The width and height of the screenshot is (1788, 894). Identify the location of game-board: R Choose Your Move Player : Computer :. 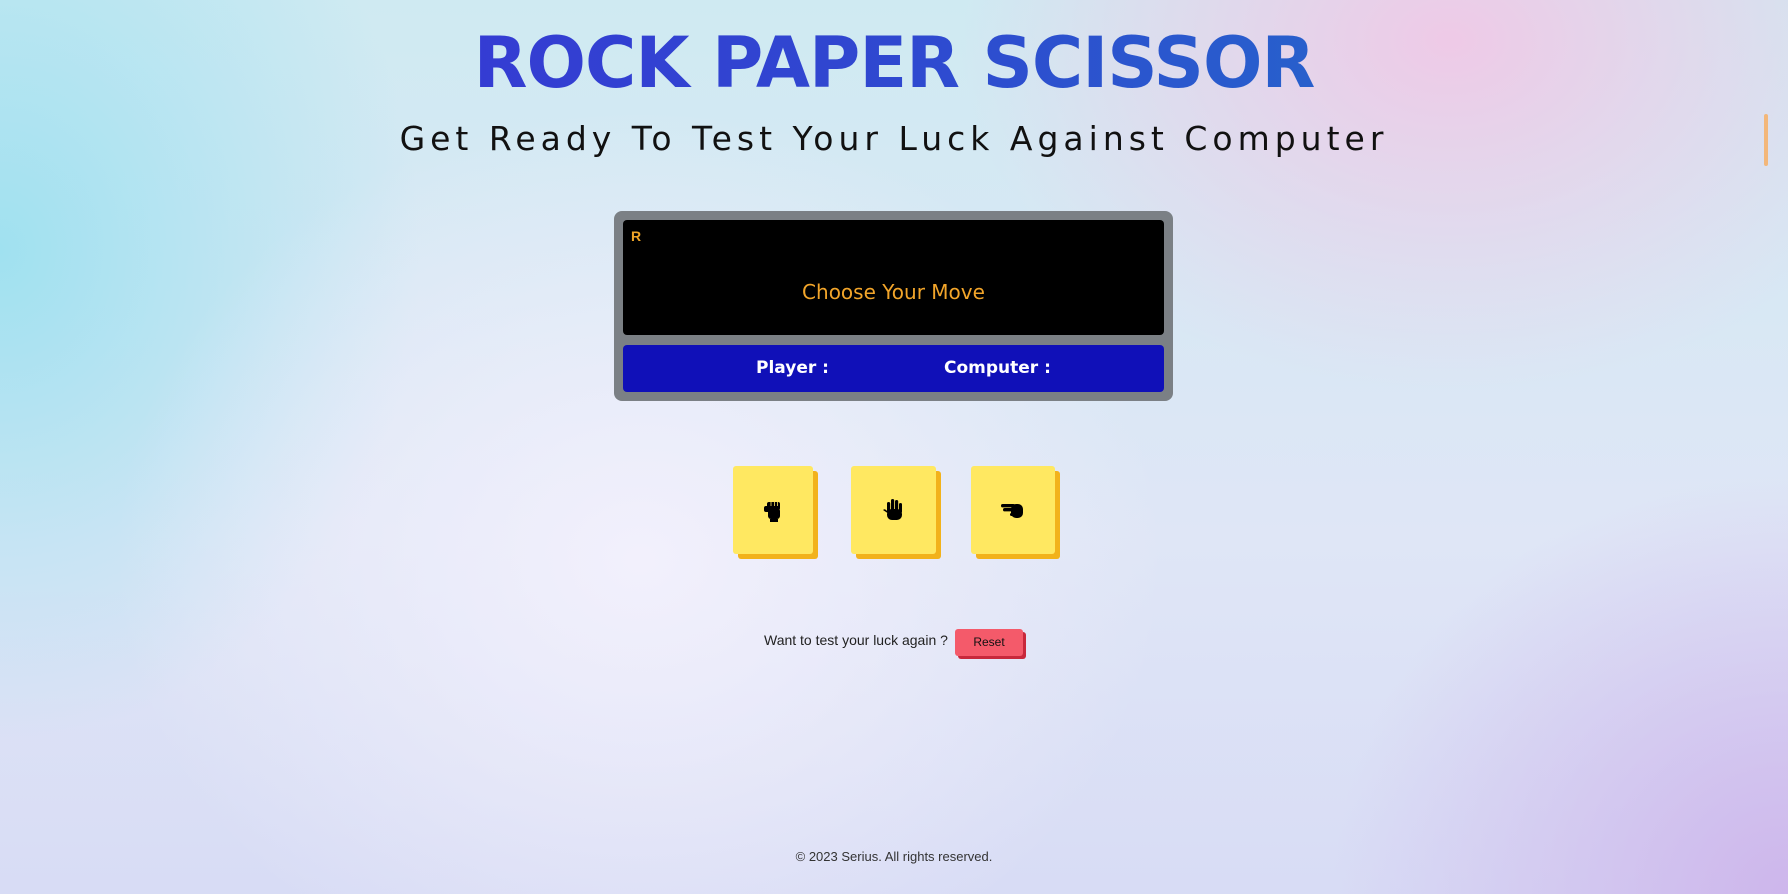
(893, 306).